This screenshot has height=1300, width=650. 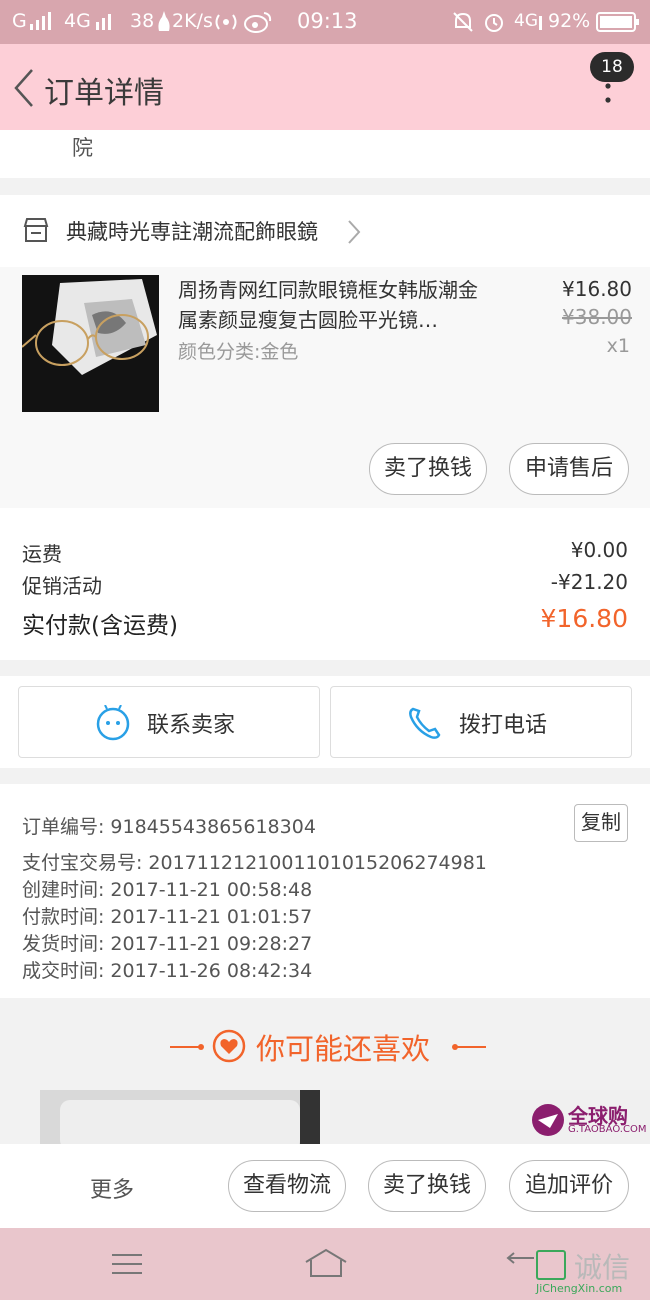 I want to click on sell-for-cash-button-bottom: 卖了换钱, so click(x=427, y=1186).